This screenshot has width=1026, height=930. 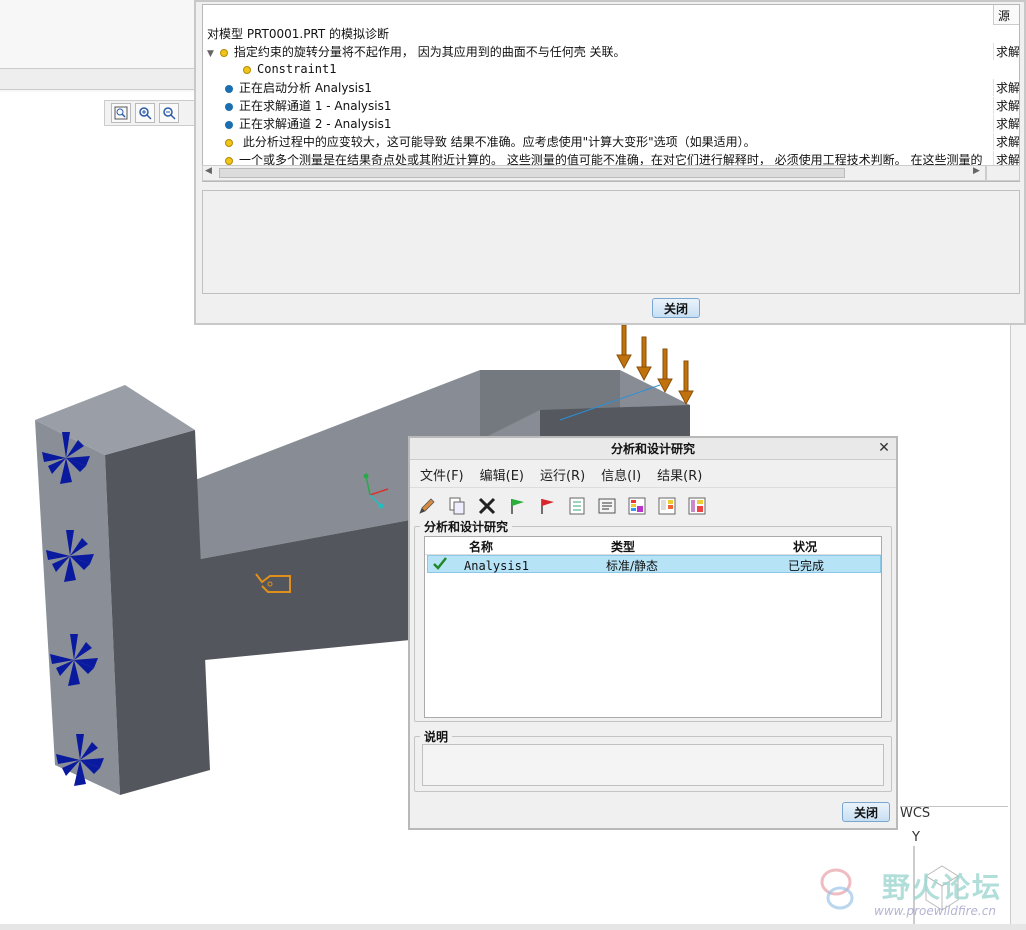 What do you see at coordinates (653, 546) in the screenshot?
I see `table-header: 名称 类型 状况` at bounding box center [653, 546].